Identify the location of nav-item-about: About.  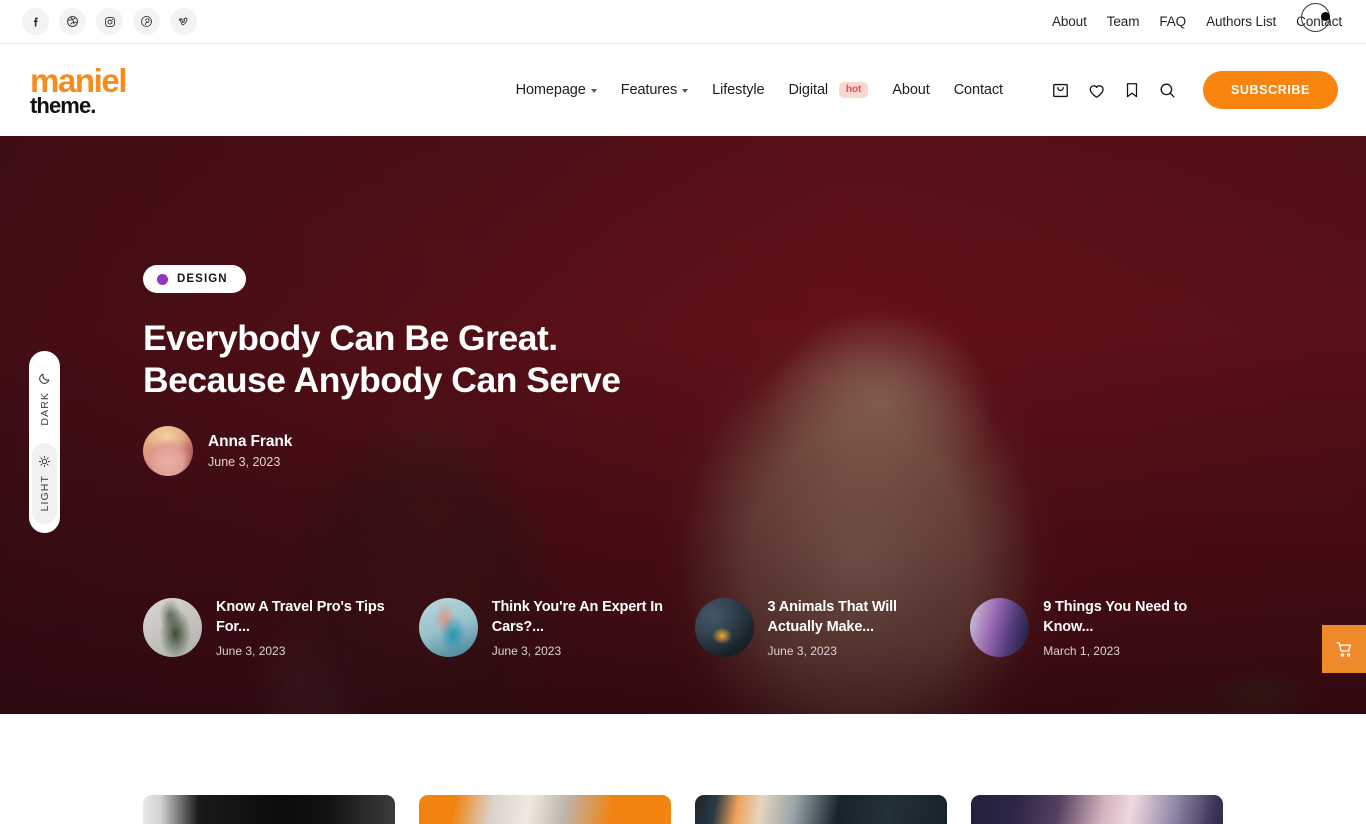
(910, 90).